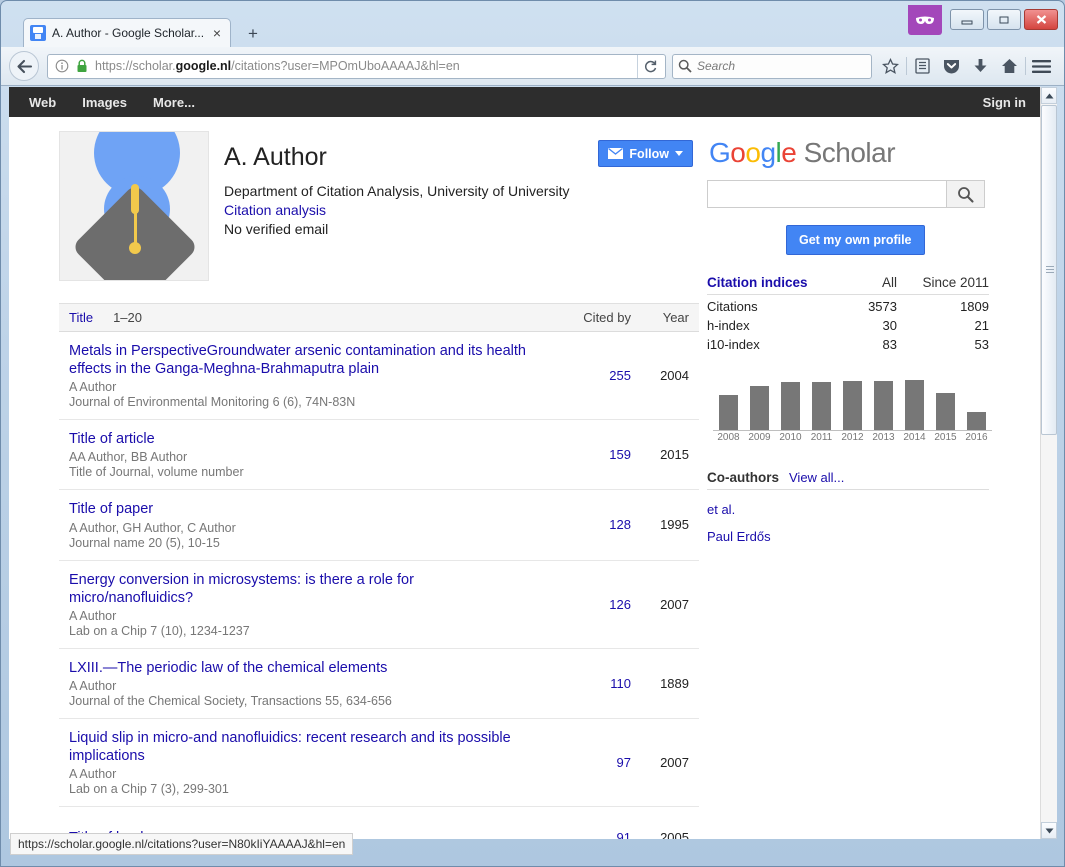 The height and width of the screenshot is (867, 1065). I want to click on sign-in-link: Sign in, so click(1004, 102).